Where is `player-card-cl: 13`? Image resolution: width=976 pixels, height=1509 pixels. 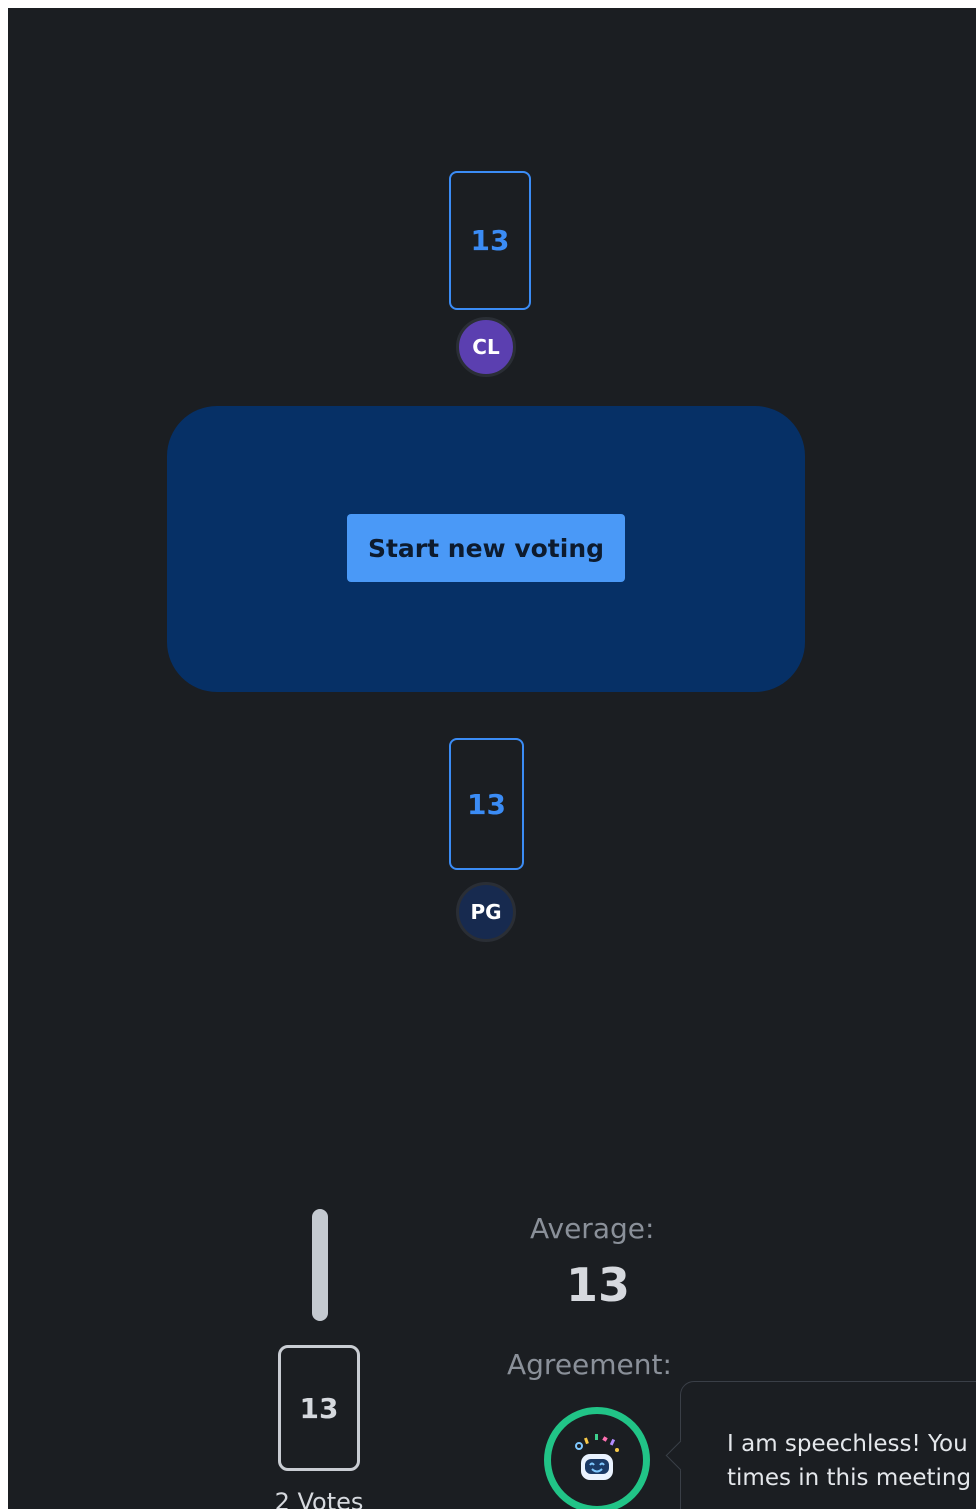
player-card-cl: 13 is located at coordinates (490, 240).